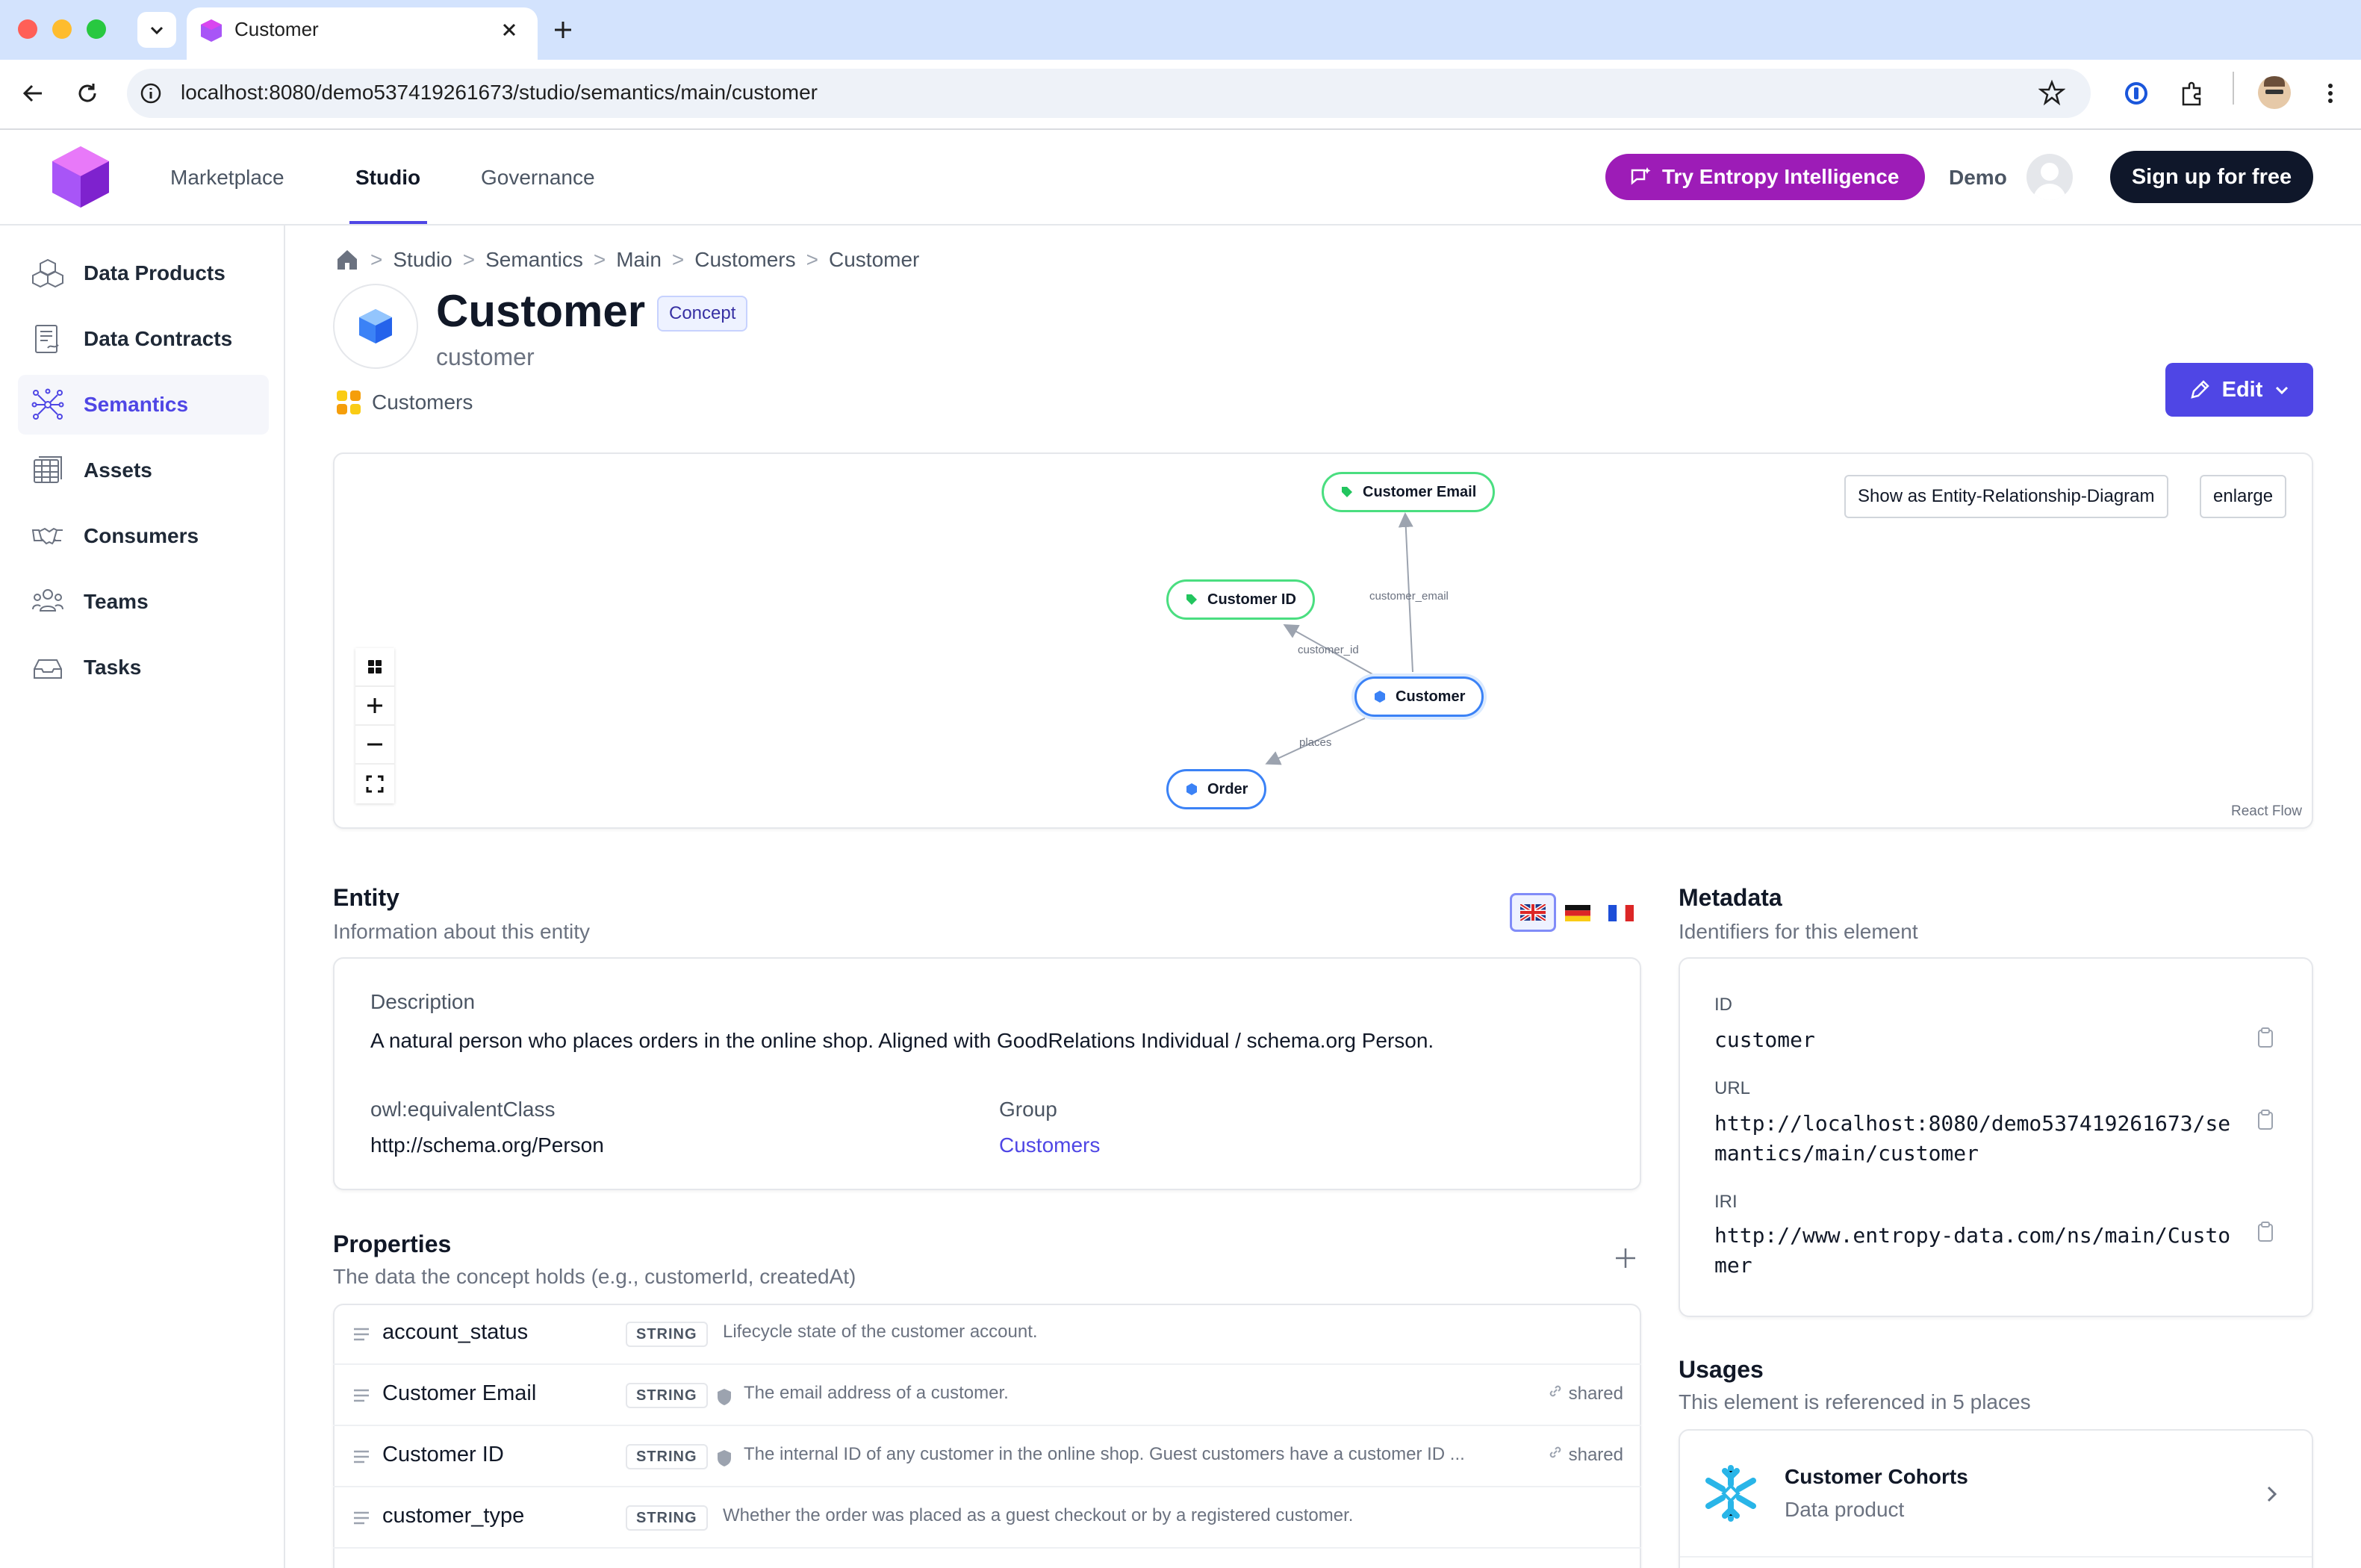  Describe the element at coordinates (144, 470) in the screenshot. I see `sidebar-item-assets: Assets` at that location.